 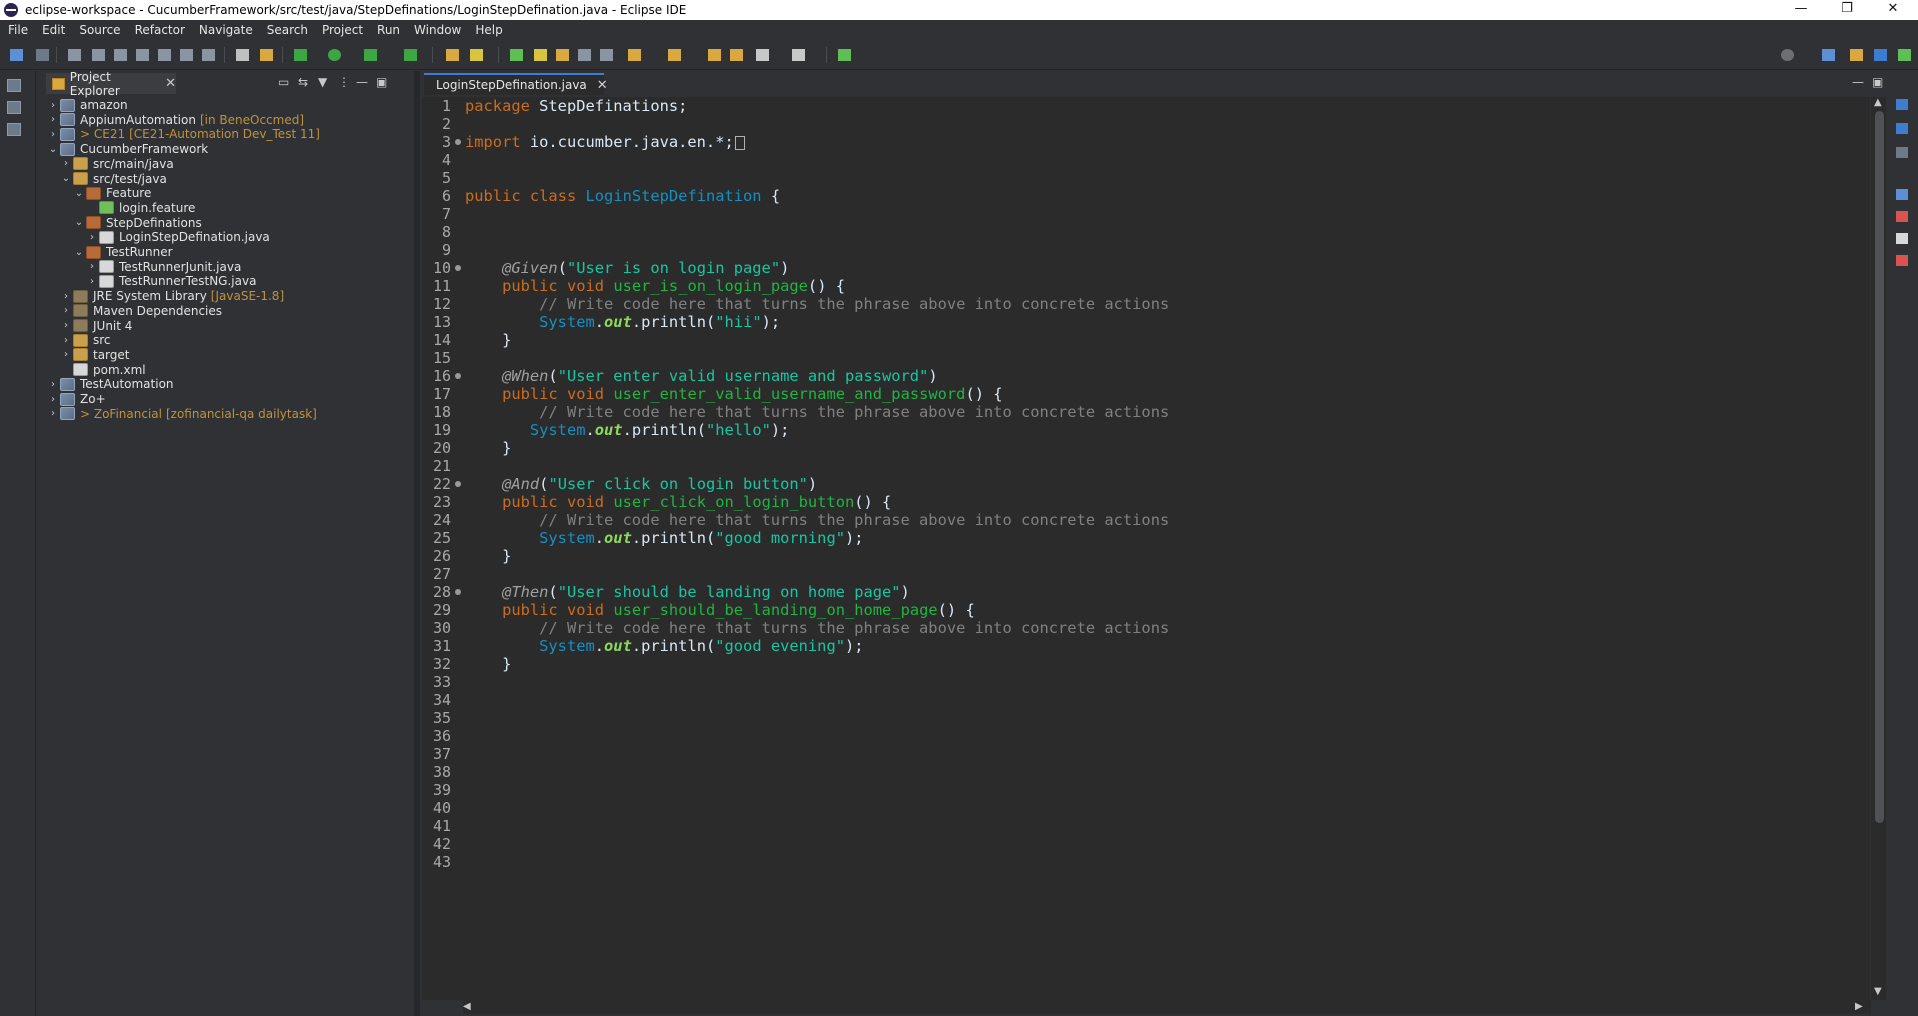 I want to click on menu-navigate: Navigate, so click(x=226, y=30).